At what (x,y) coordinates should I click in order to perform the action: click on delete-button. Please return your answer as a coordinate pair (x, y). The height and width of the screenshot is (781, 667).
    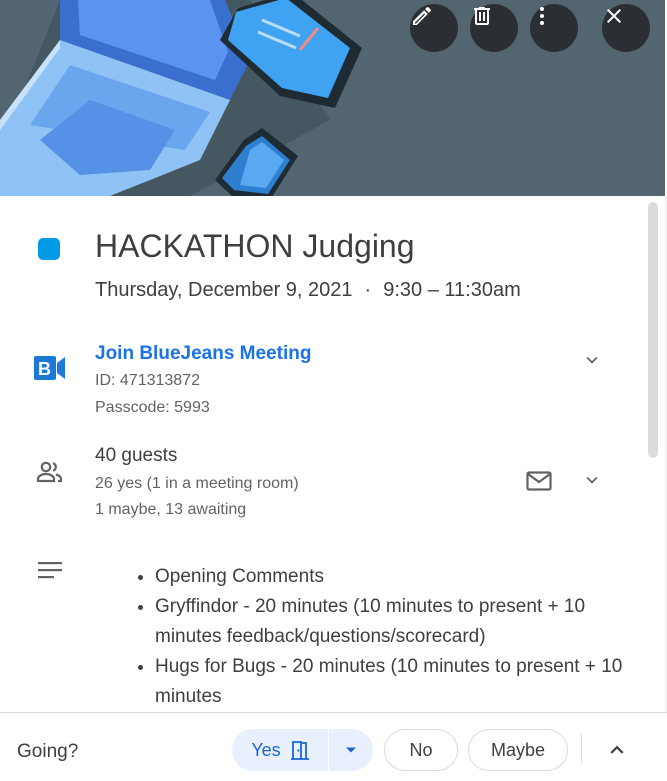
    Looking at the image, I should click on (494, 28).